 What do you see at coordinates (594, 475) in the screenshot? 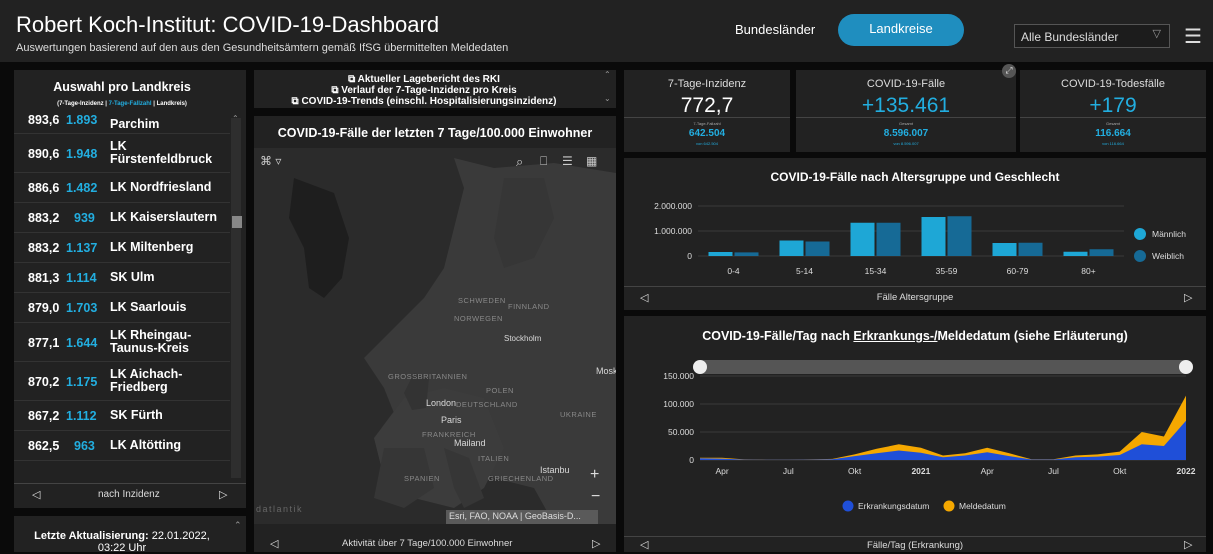
I see `zoom-in-icon: +` at bounding box center [594, 475].